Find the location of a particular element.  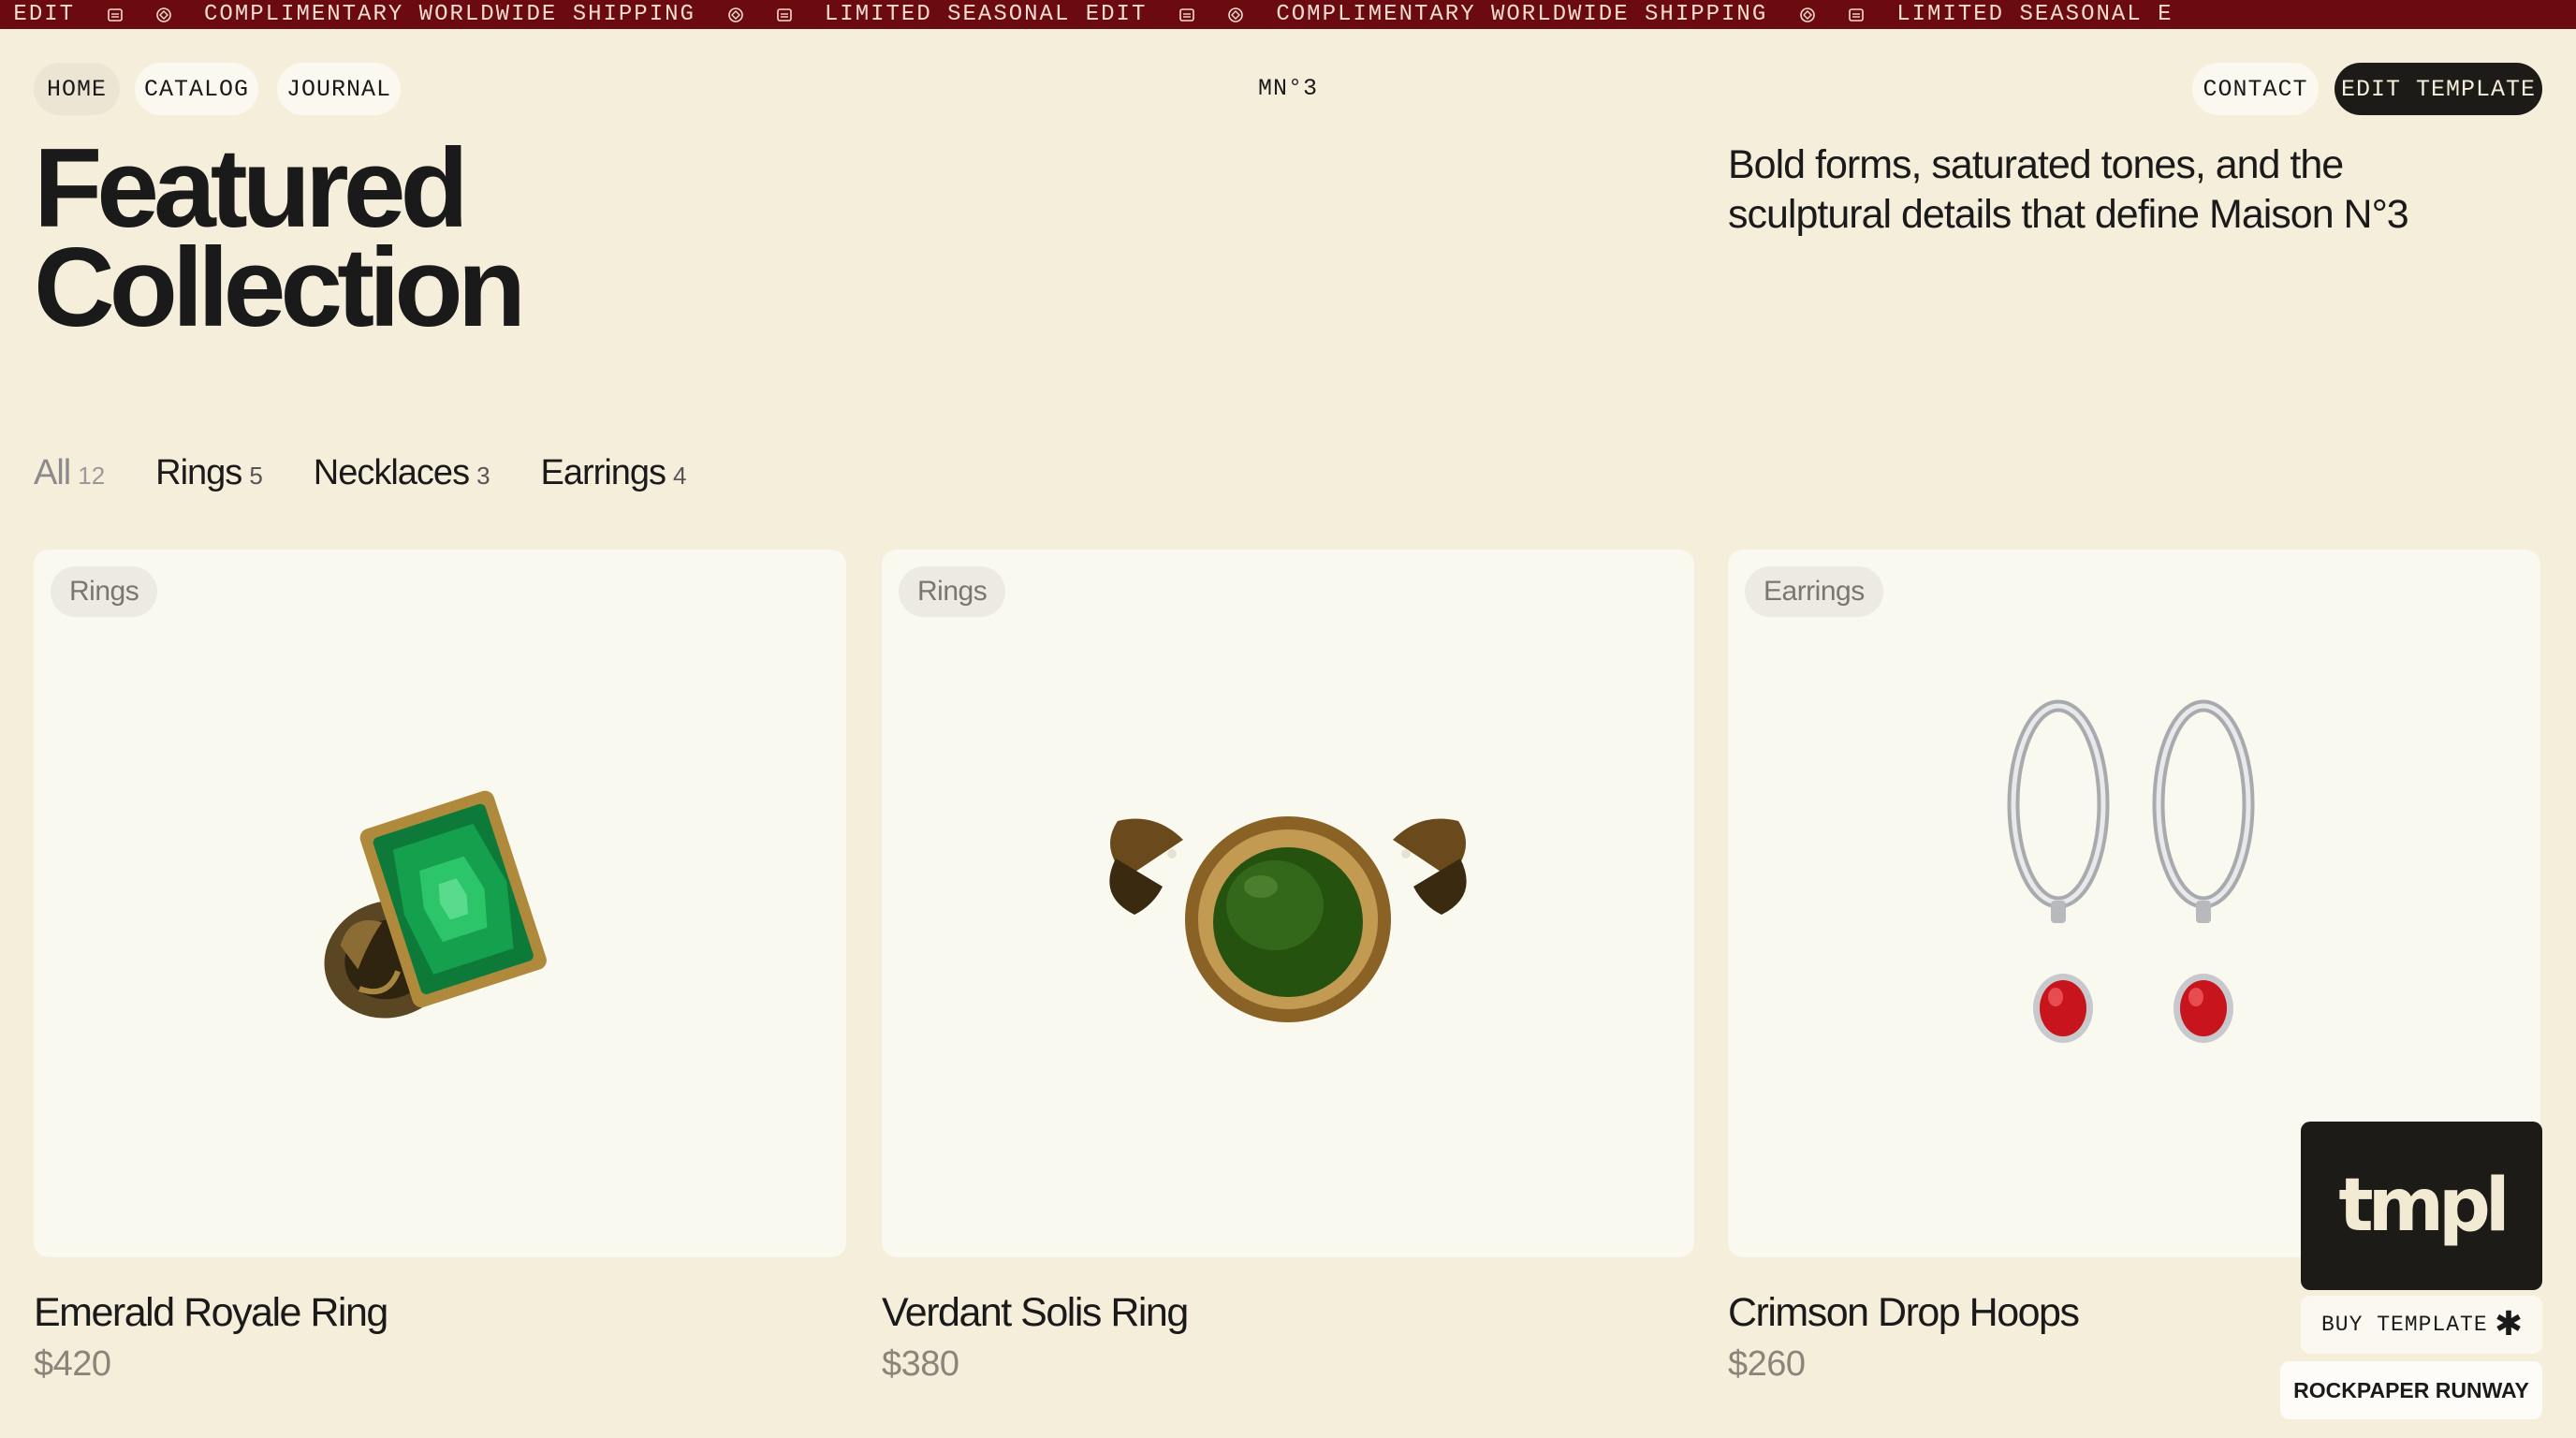

tmpl-badge: tmpl is located at coordinates (2421, 1206).